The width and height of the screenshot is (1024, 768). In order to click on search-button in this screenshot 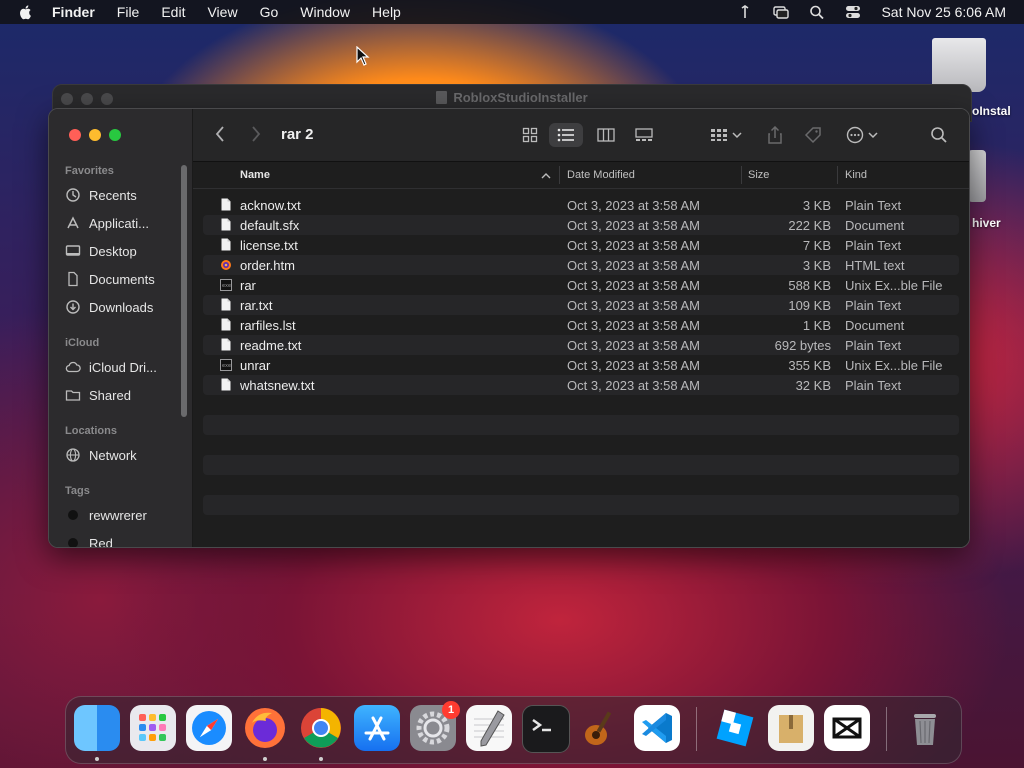, I will do `click(939, 135)`.